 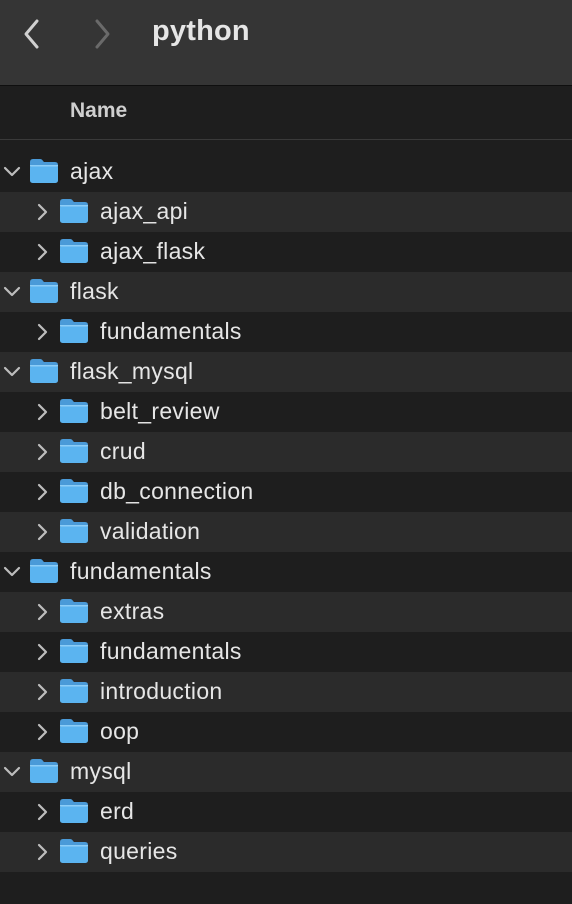 What do you see at coordinates (286, 612) in the screenshot?
I see `folder-row: extras` at bounding box center [286, 612].